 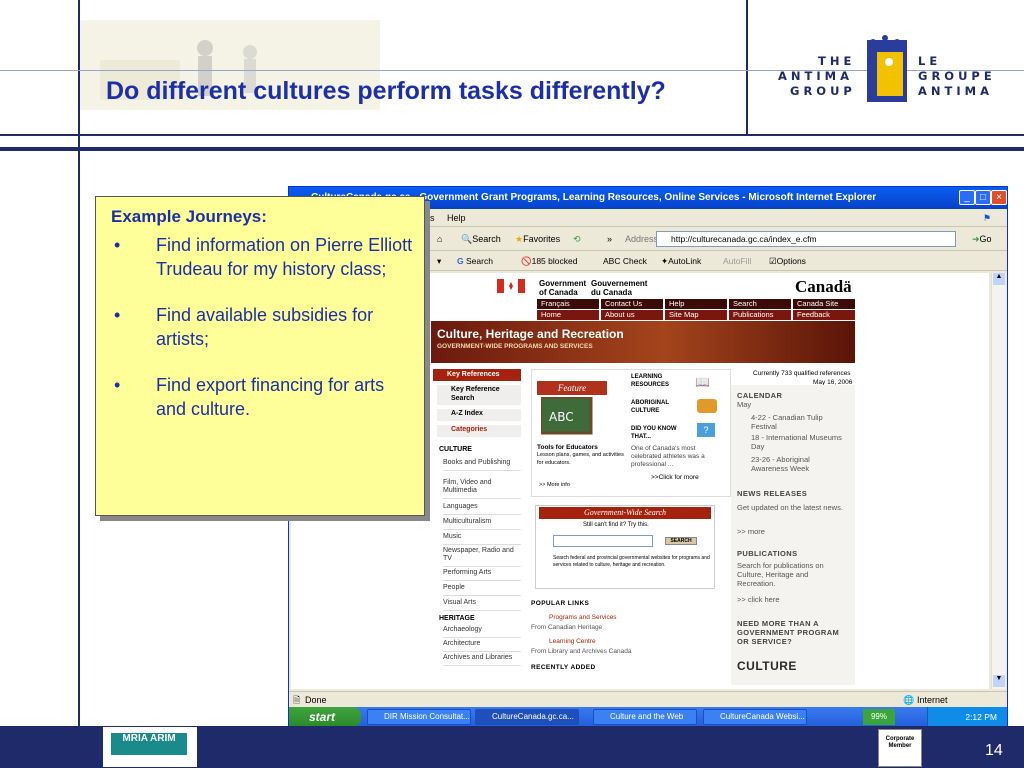 What do you see at coordinates (609, 239) in the screenshot?
I see `more-chevron-icon: »` at bounding box center [609, 239].